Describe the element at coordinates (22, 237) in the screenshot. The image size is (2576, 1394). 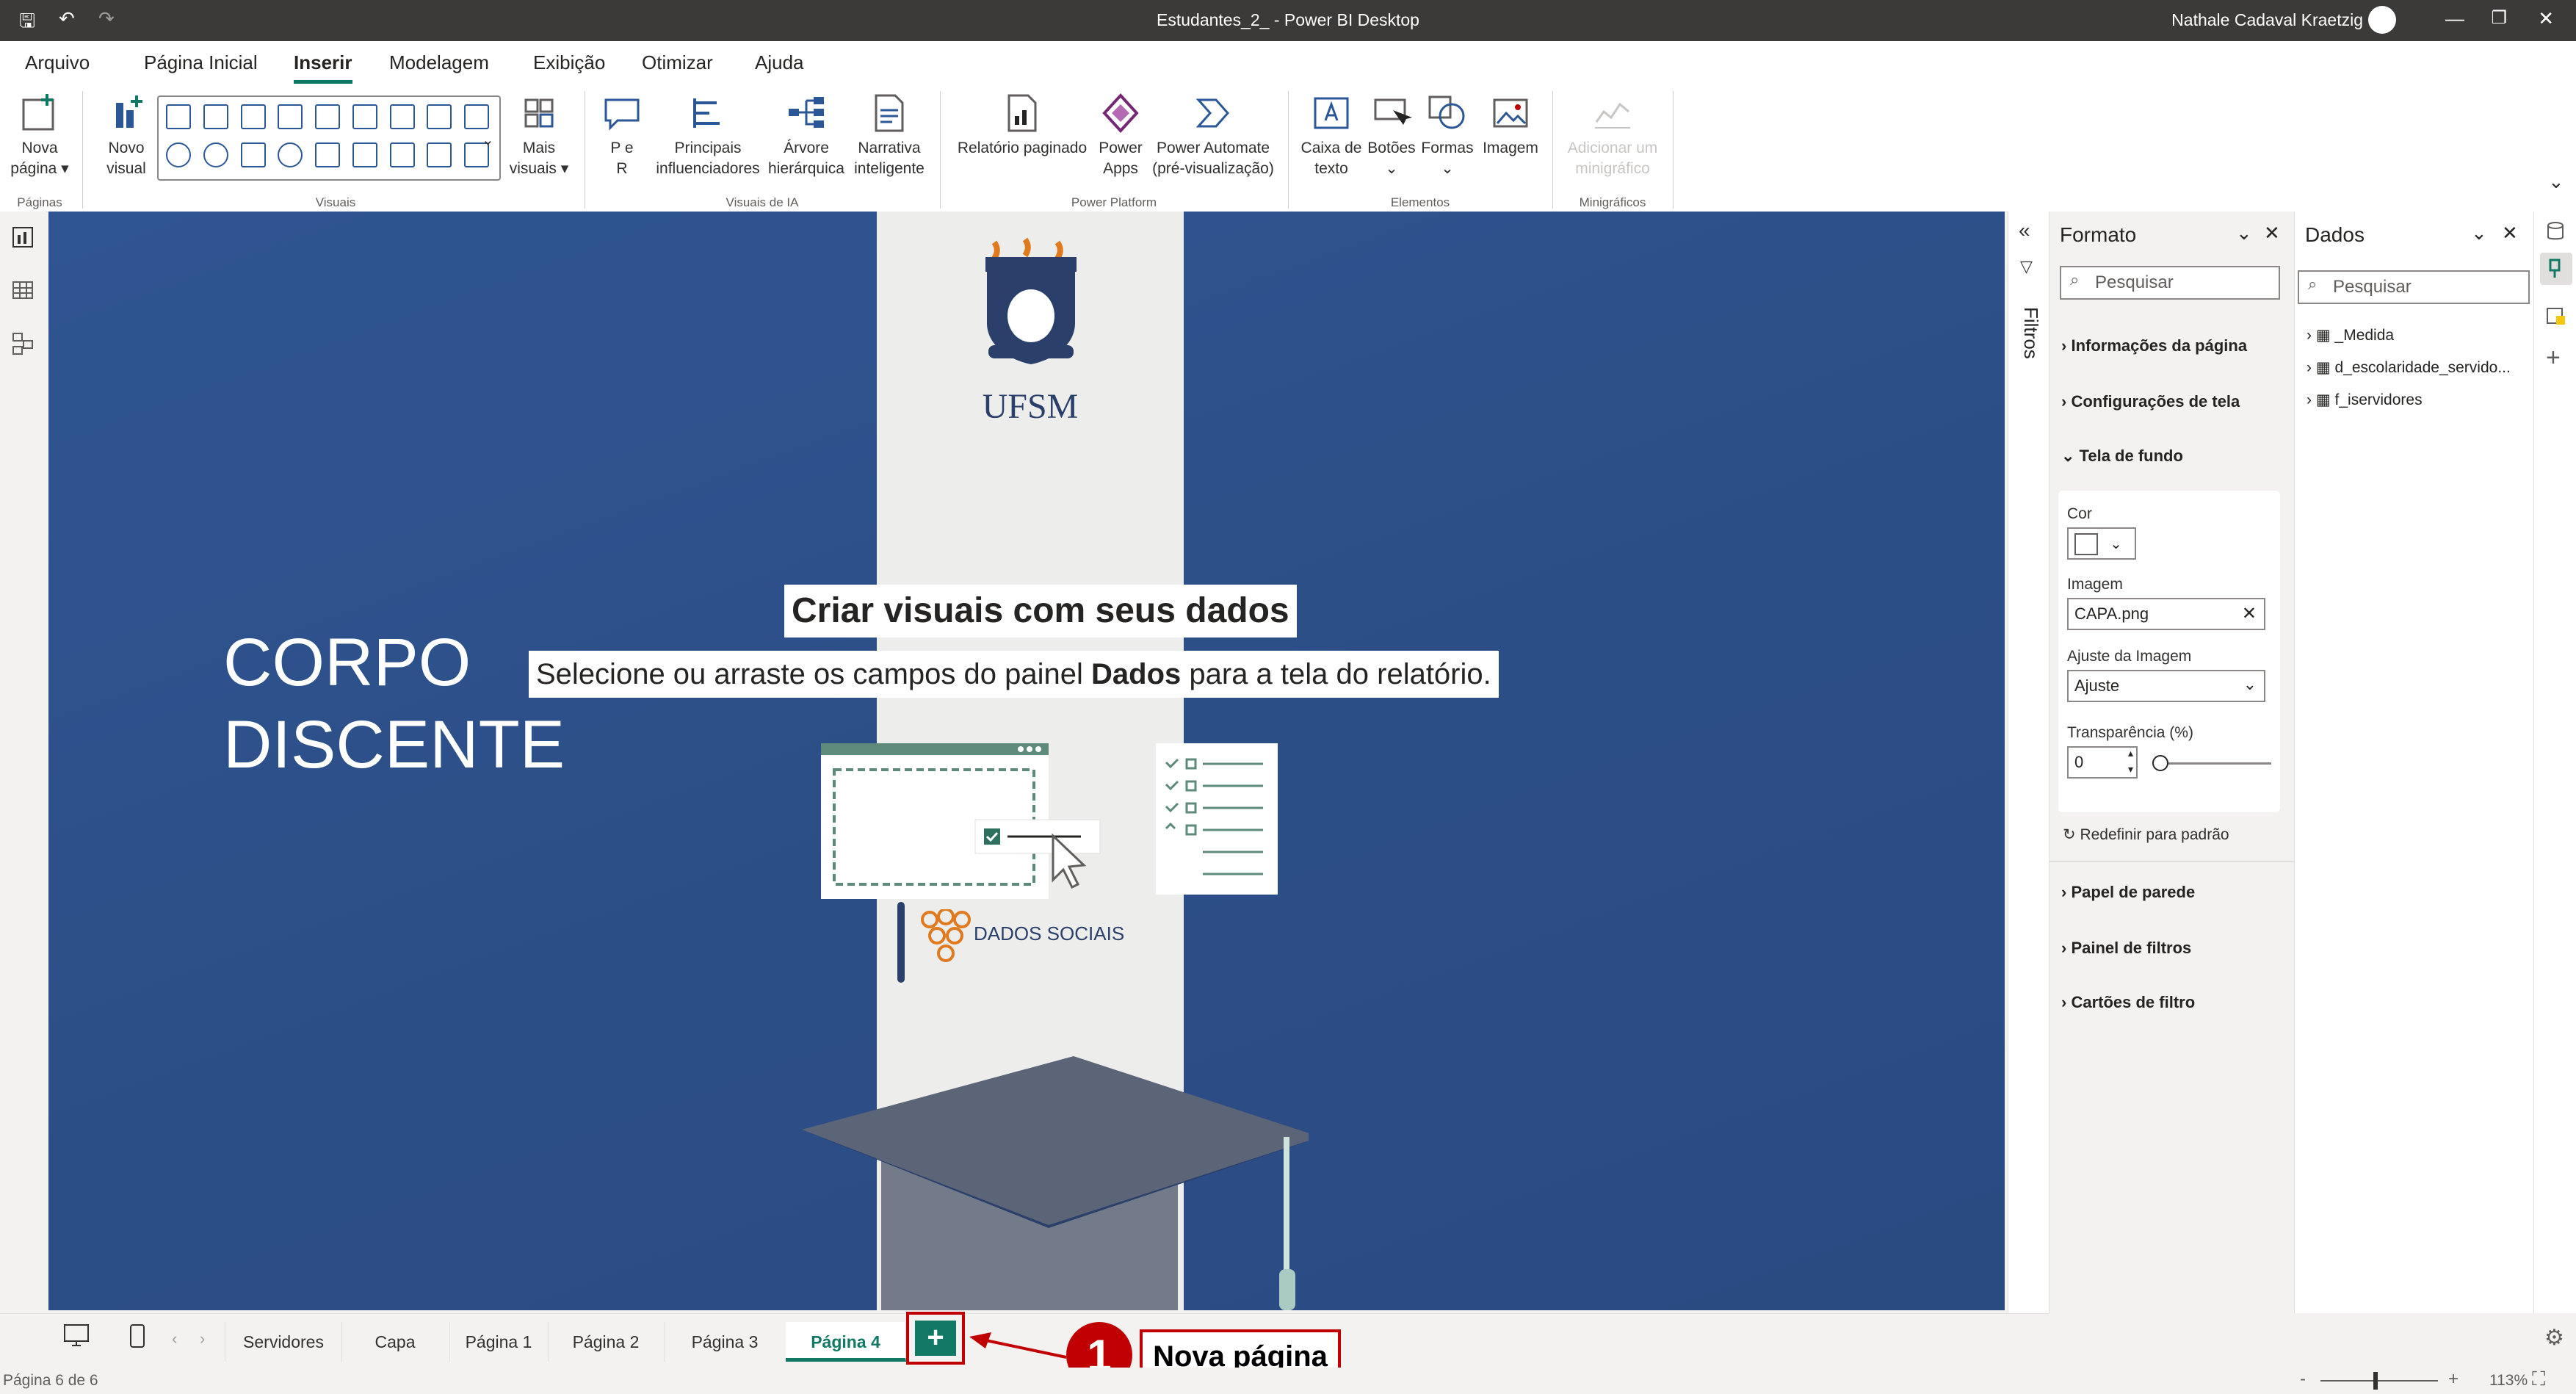
I see `report-view-icon` at that location.